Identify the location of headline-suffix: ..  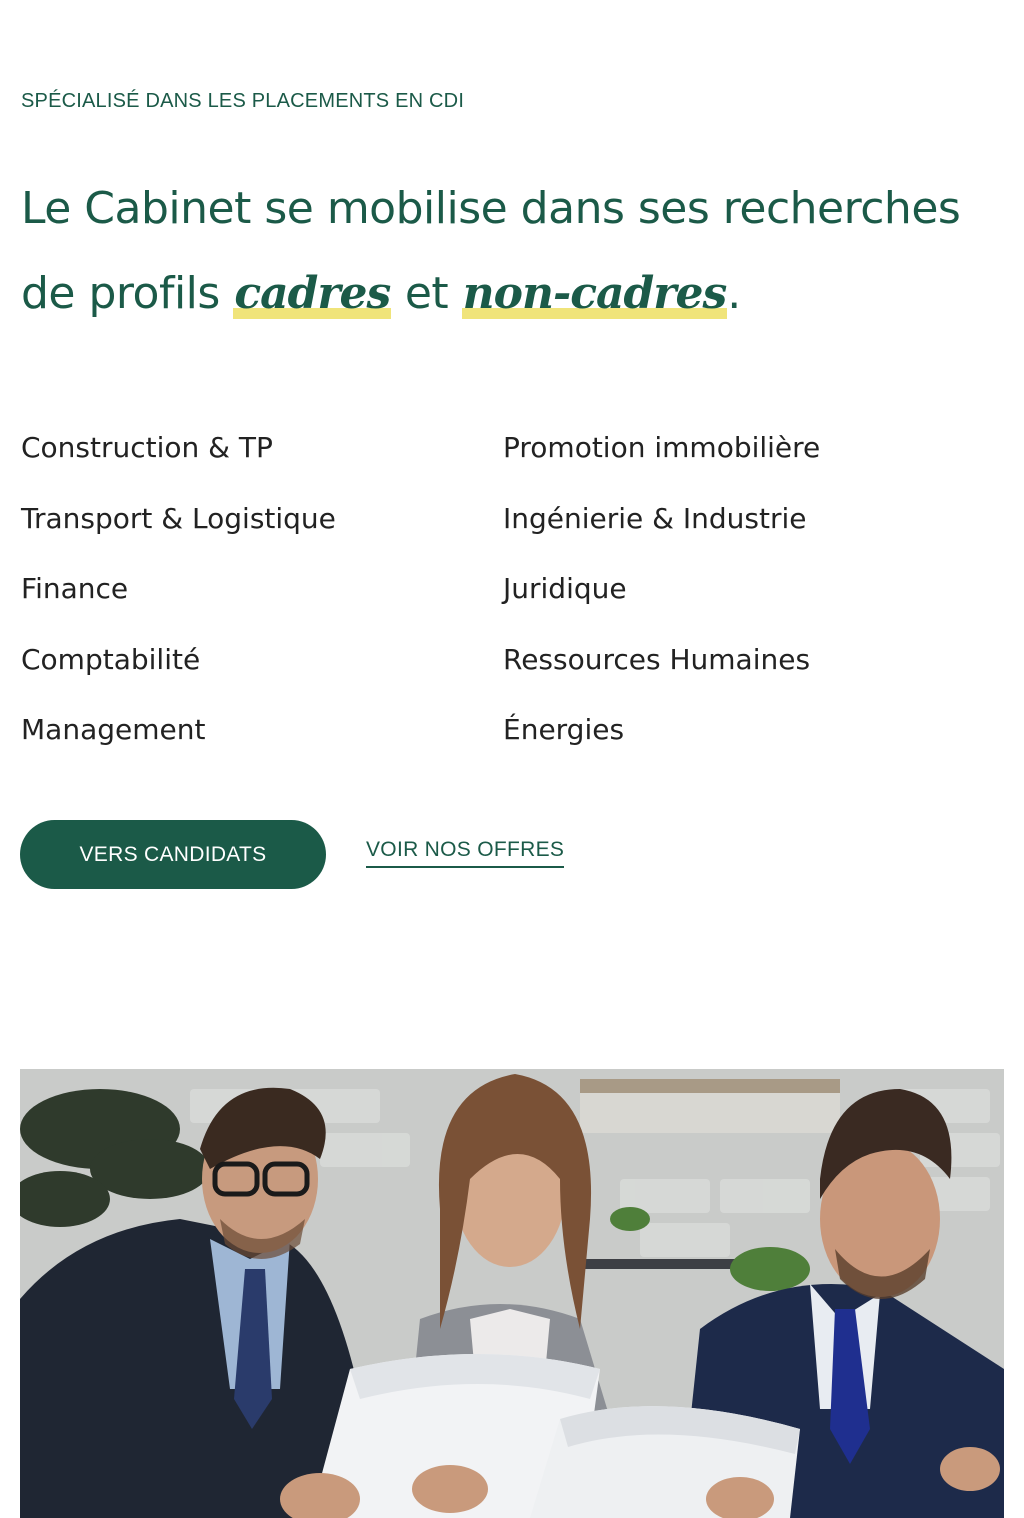
(734, 293).